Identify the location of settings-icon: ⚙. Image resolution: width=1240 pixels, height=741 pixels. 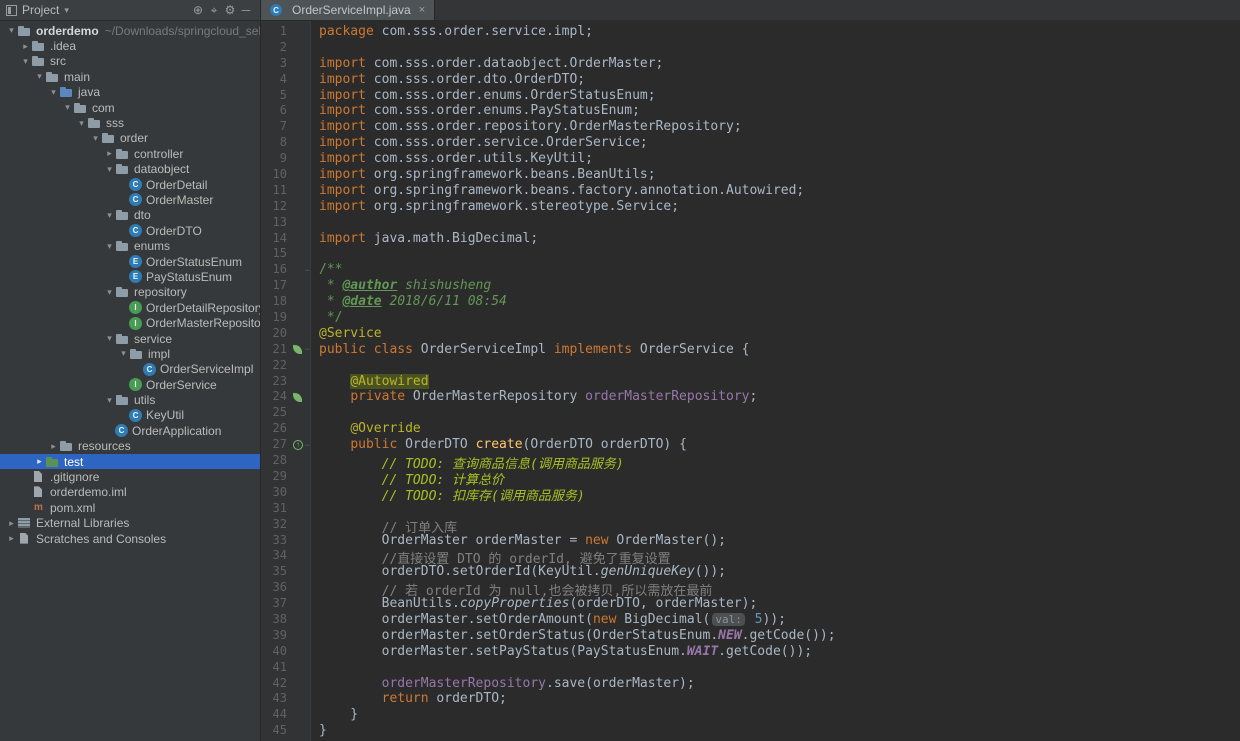
(230, 10).